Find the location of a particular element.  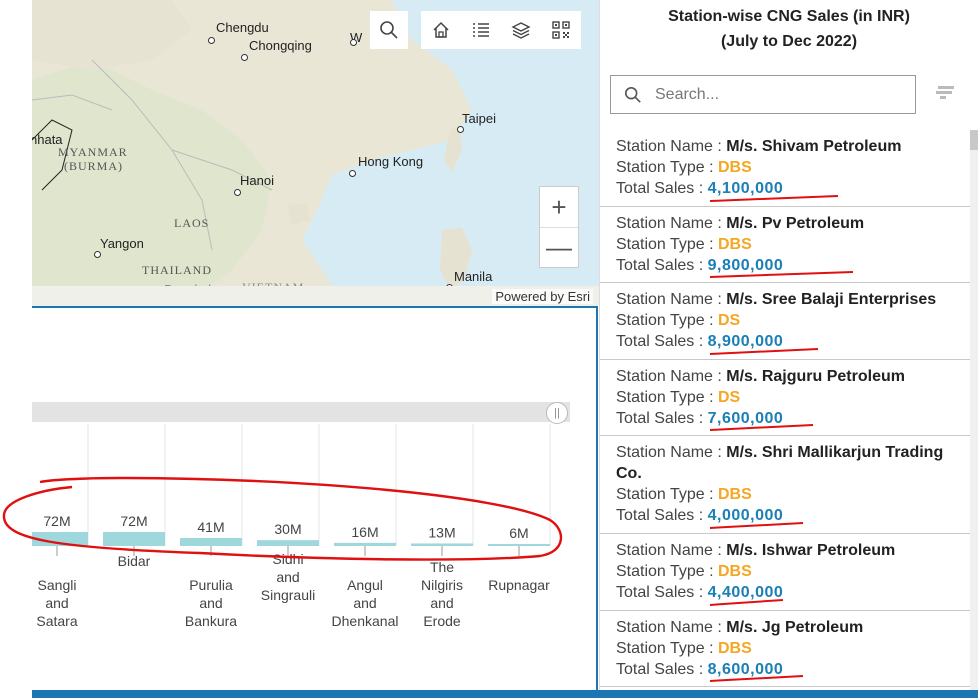

map-label-chongqing: Chongqing is located at coordinates (280, 45).